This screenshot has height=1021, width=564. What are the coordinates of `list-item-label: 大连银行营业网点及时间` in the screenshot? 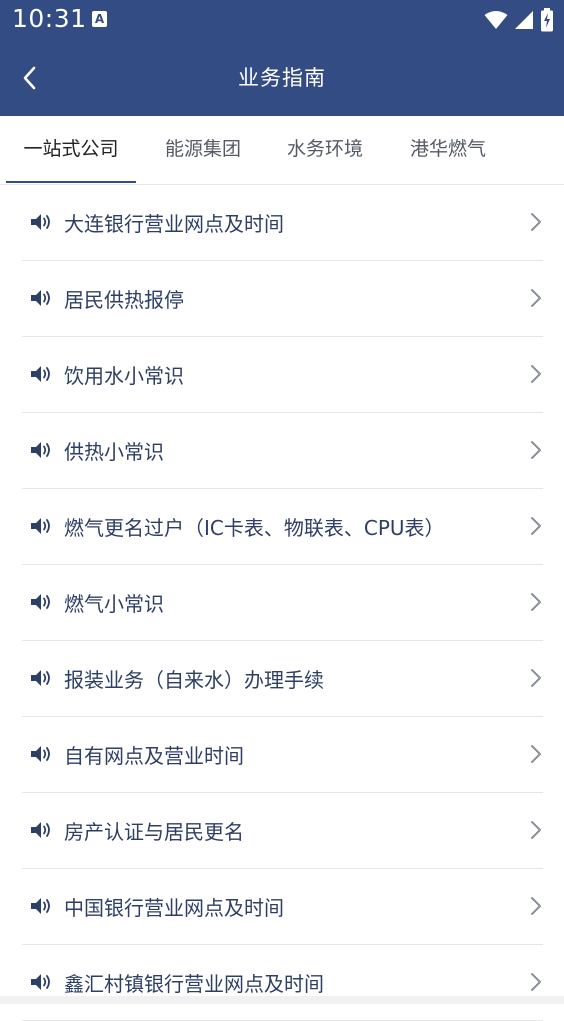 It's located at (174, 224).